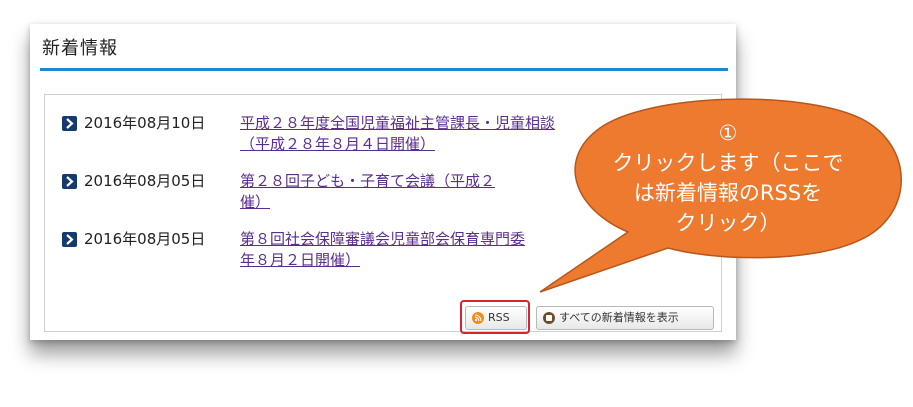  I want to click on callout-line: は新着情報のRSSを, so click(728, 193).